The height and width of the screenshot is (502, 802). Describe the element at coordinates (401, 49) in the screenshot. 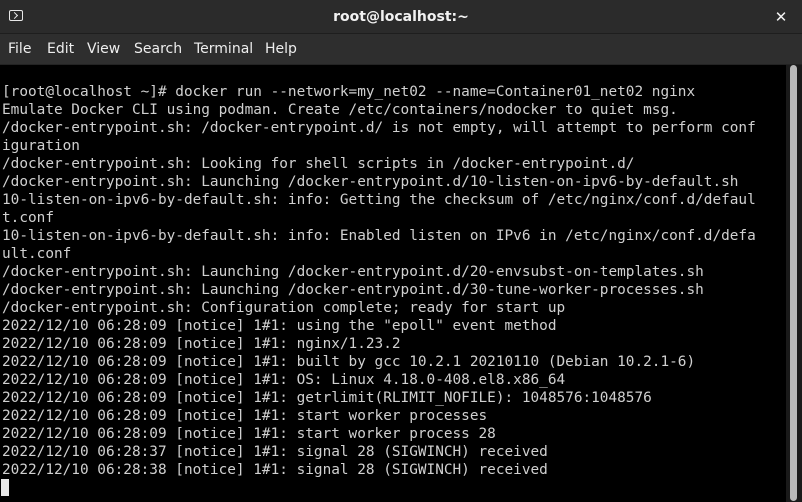

I see `menu-bar: File Edit View Search Terminal Help` at that location.